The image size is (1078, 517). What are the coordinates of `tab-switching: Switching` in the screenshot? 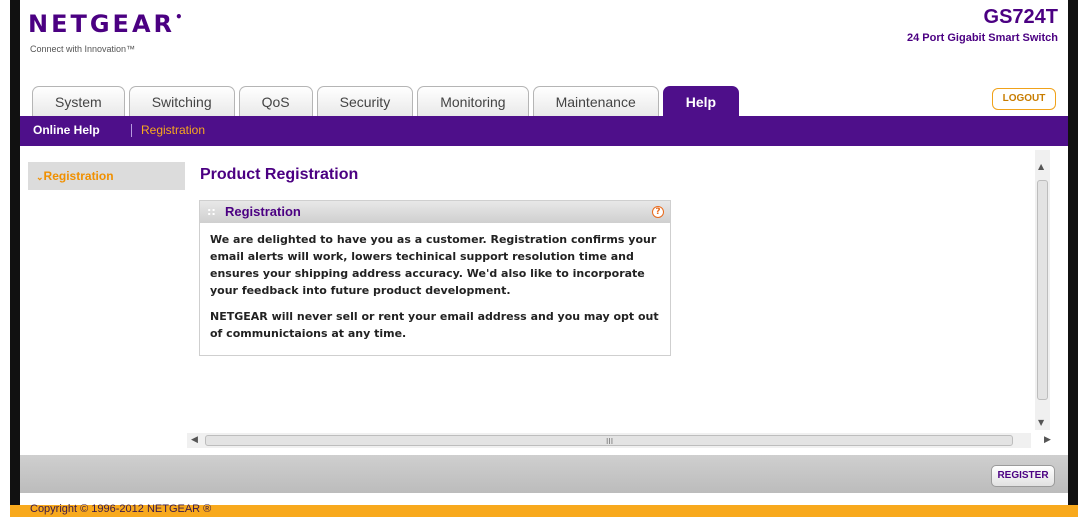 It's located at (181, 101).